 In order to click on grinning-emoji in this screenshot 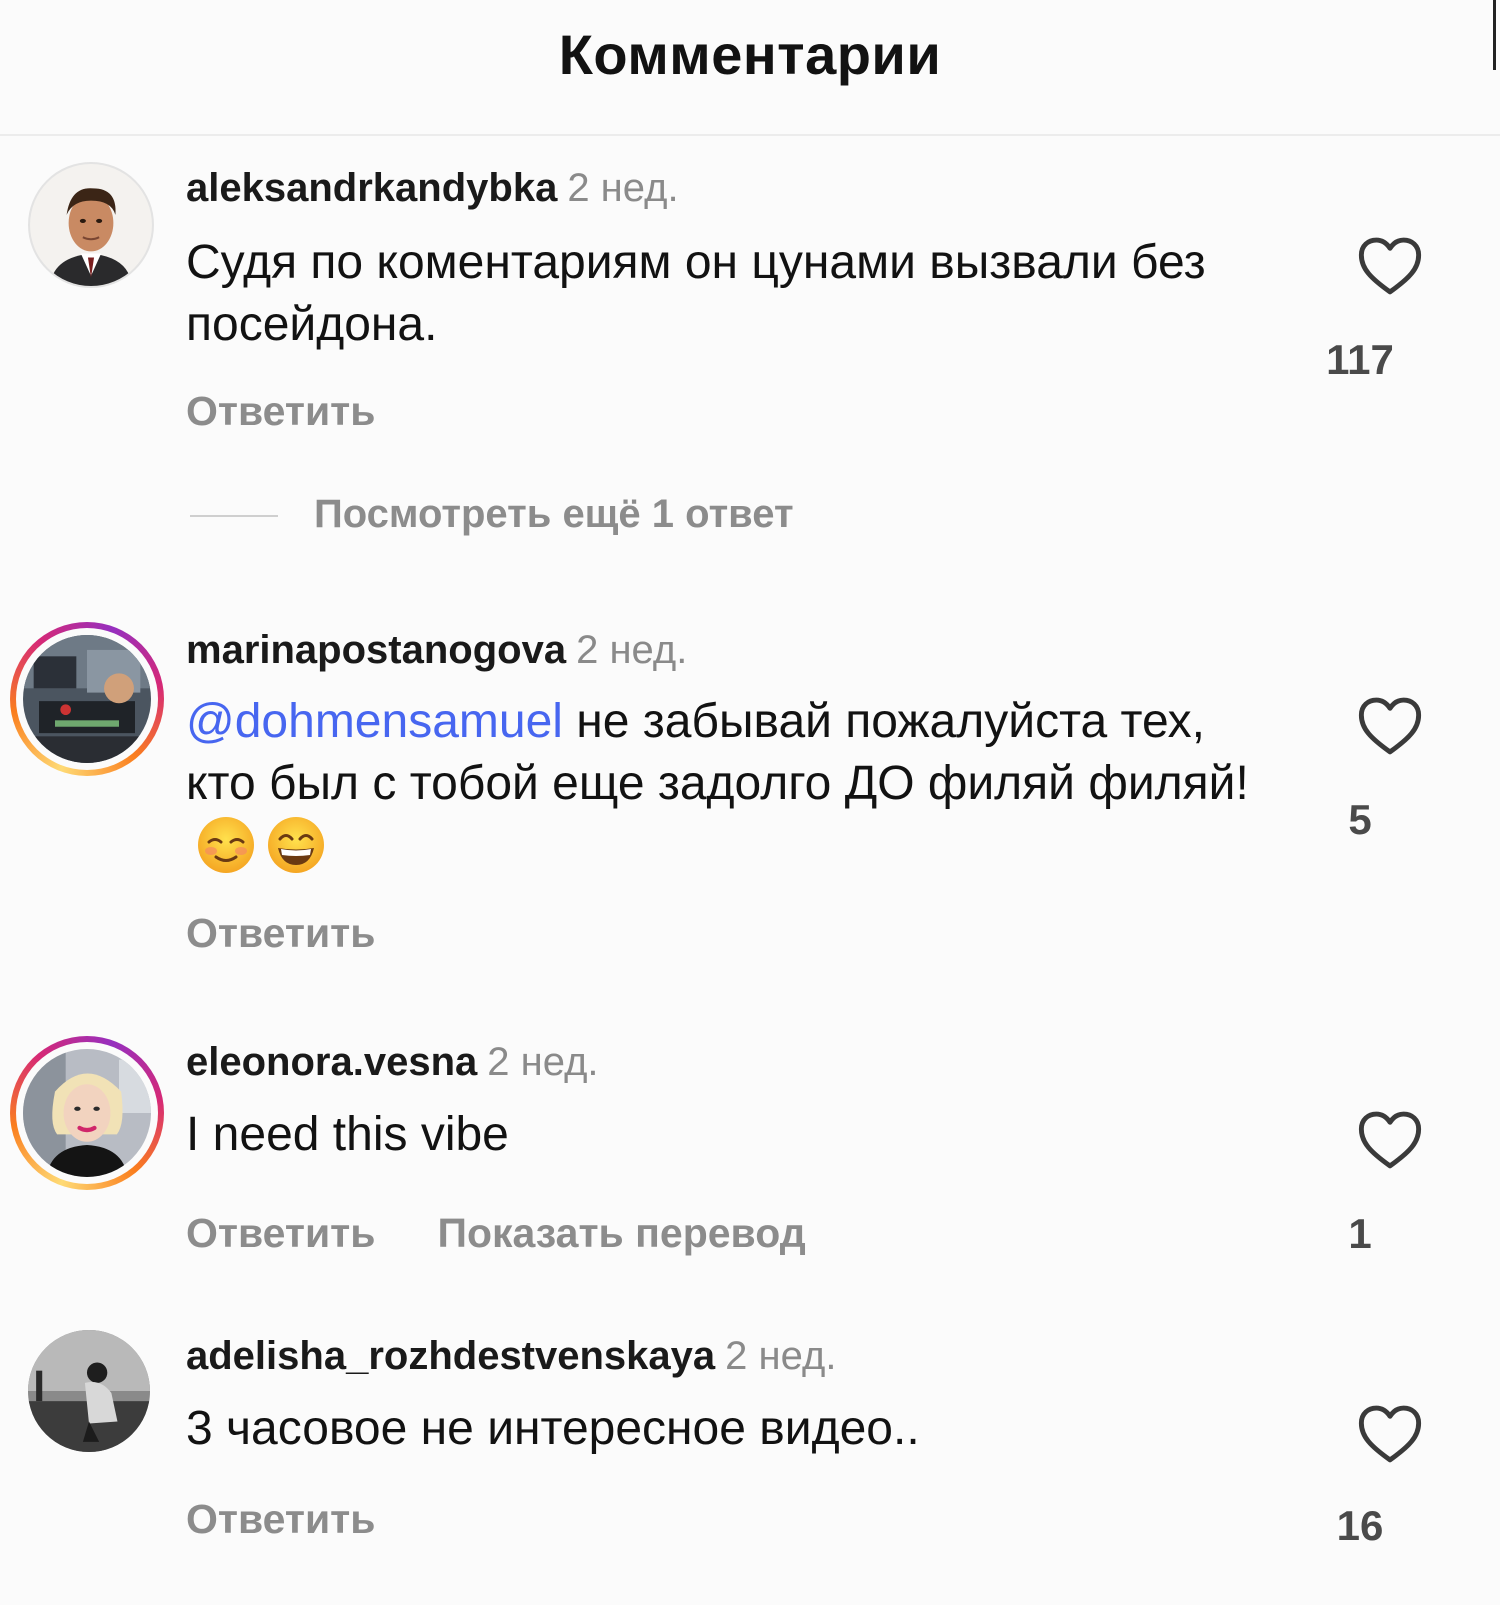, I will do `click(296, 845)`.